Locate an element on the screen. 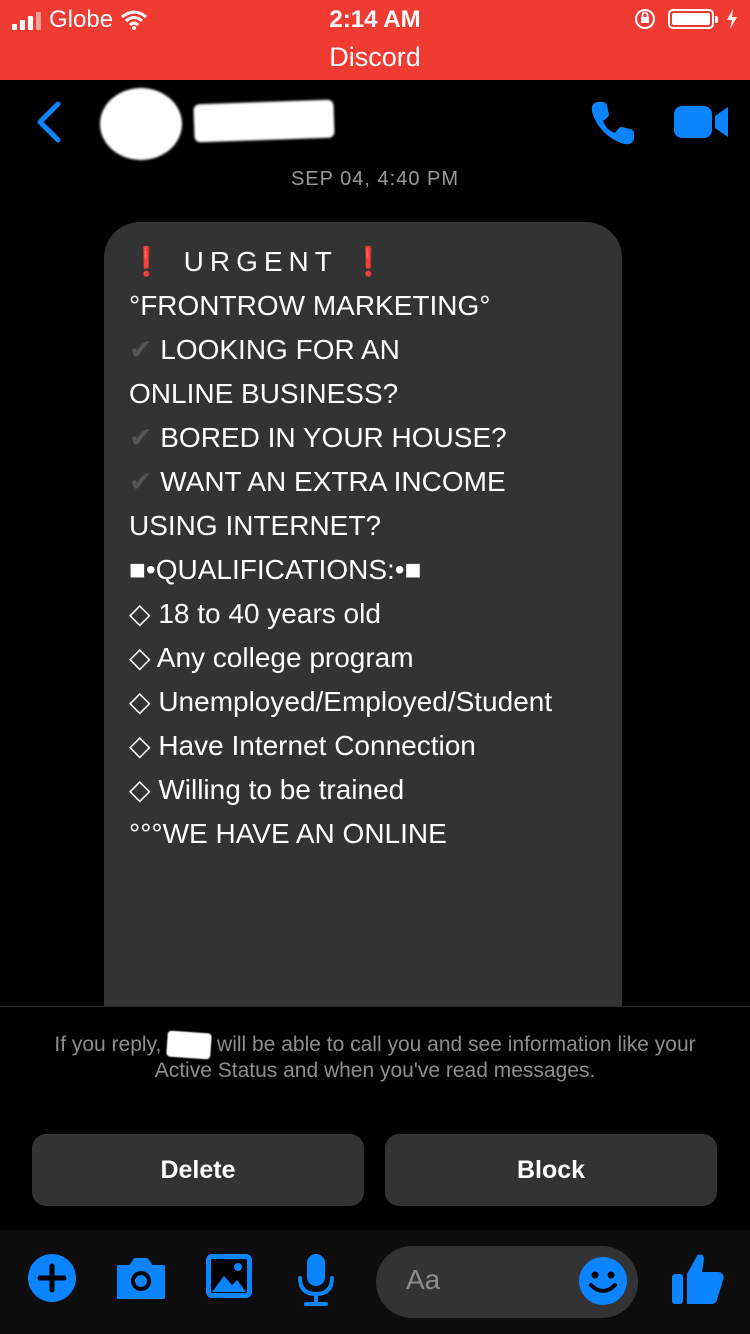 The width and height of the screenshot is (750, 1334). message-line: ✔ LOOKING FOR AN is located at coordinates (264, 349).